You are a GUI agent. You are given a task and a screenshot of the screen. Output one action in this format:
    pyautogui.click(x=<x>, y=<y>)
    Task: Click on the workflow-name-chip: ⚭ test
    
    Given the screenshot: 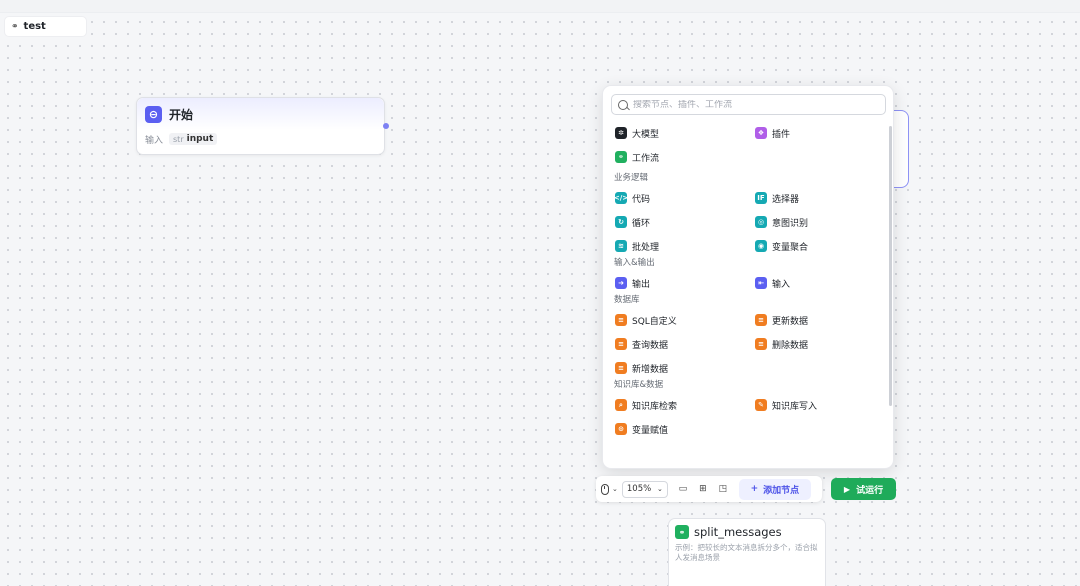 What is the action you would take?
    pyautogui.click(x=45, y=26)
    